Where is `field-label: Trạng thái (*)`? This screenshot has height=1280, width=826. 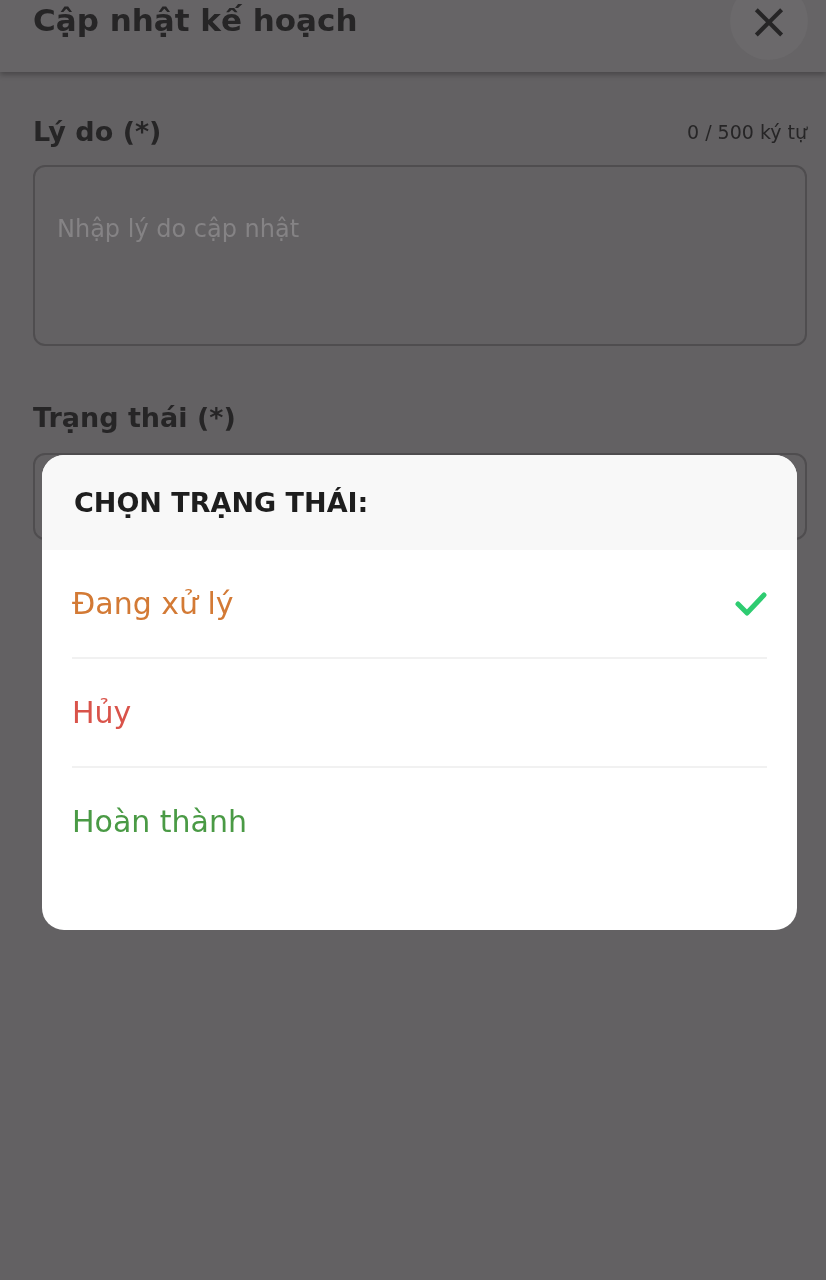 field-label: Trạng thái (*) is located at coordinates (135, 417).